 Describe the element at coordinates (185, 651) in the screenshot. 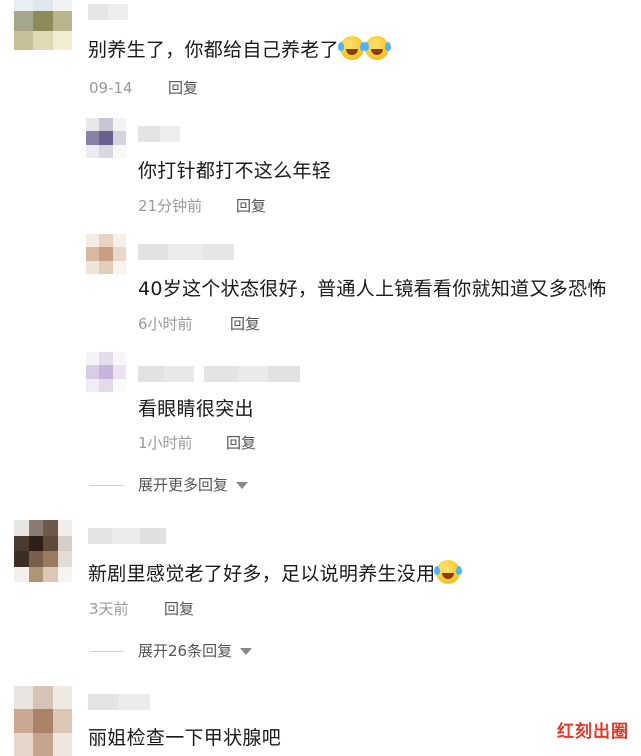

I see `expand-label: 展开26条回复` at that location.